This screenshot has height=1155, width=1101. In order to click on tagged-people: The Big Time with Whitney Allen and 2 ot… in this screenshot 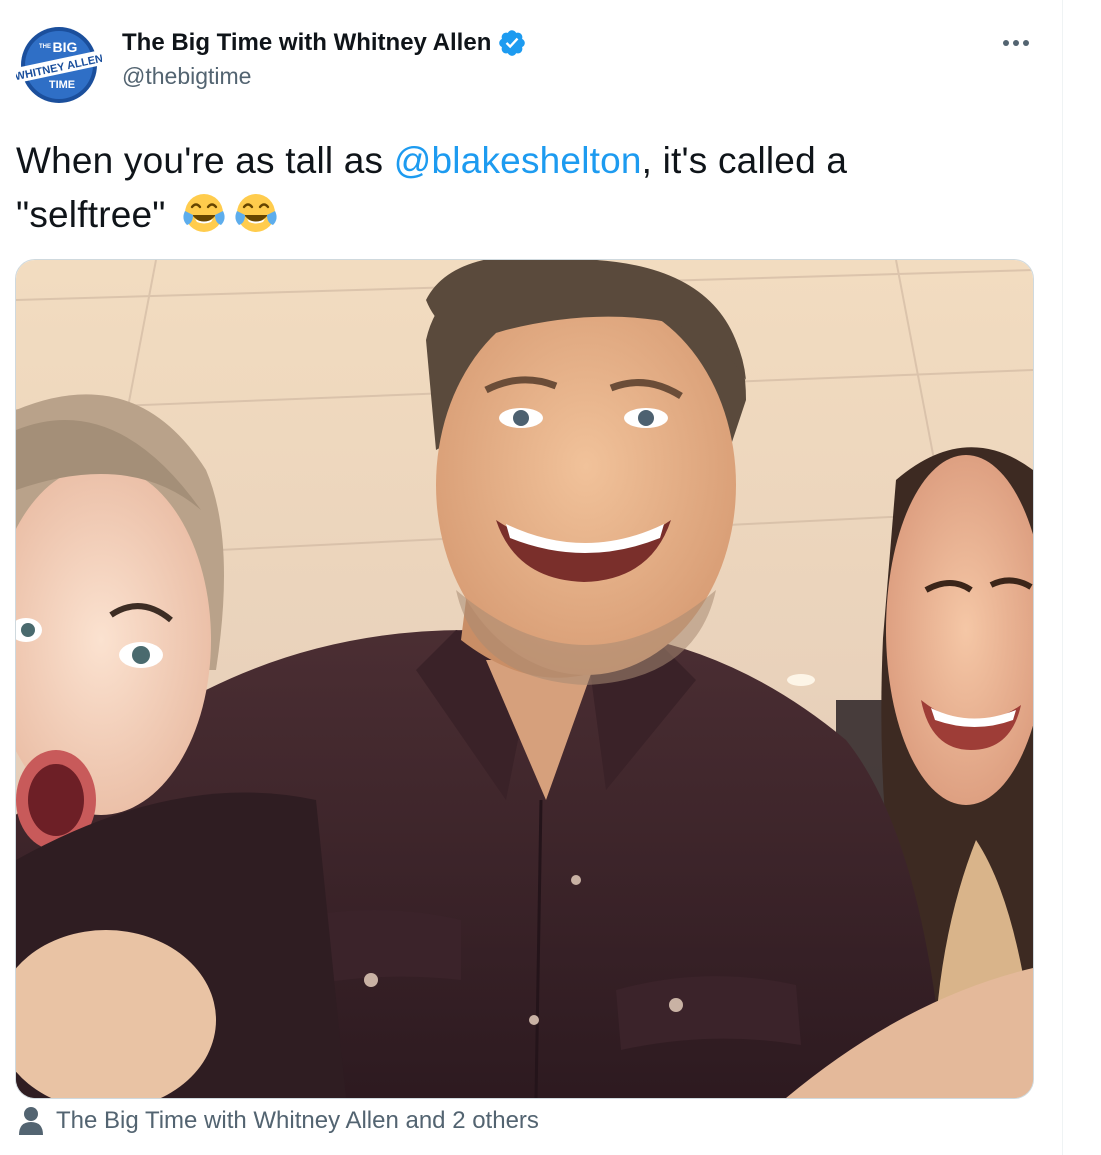, I will do `click(278, 1121)`.